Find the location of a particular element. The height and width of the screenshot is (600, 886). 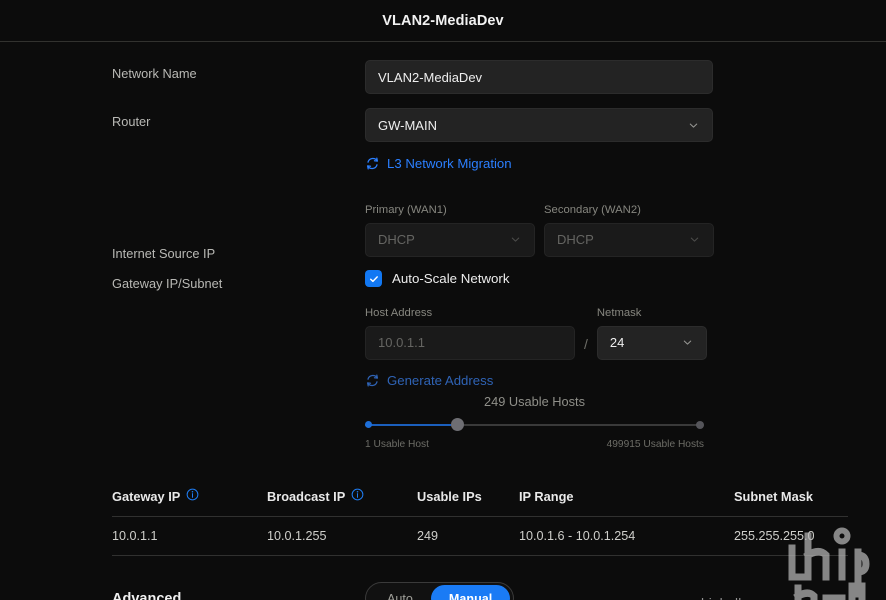

l3-network-migration-link: L3 Network Migration is located at coordinates (605, 163).